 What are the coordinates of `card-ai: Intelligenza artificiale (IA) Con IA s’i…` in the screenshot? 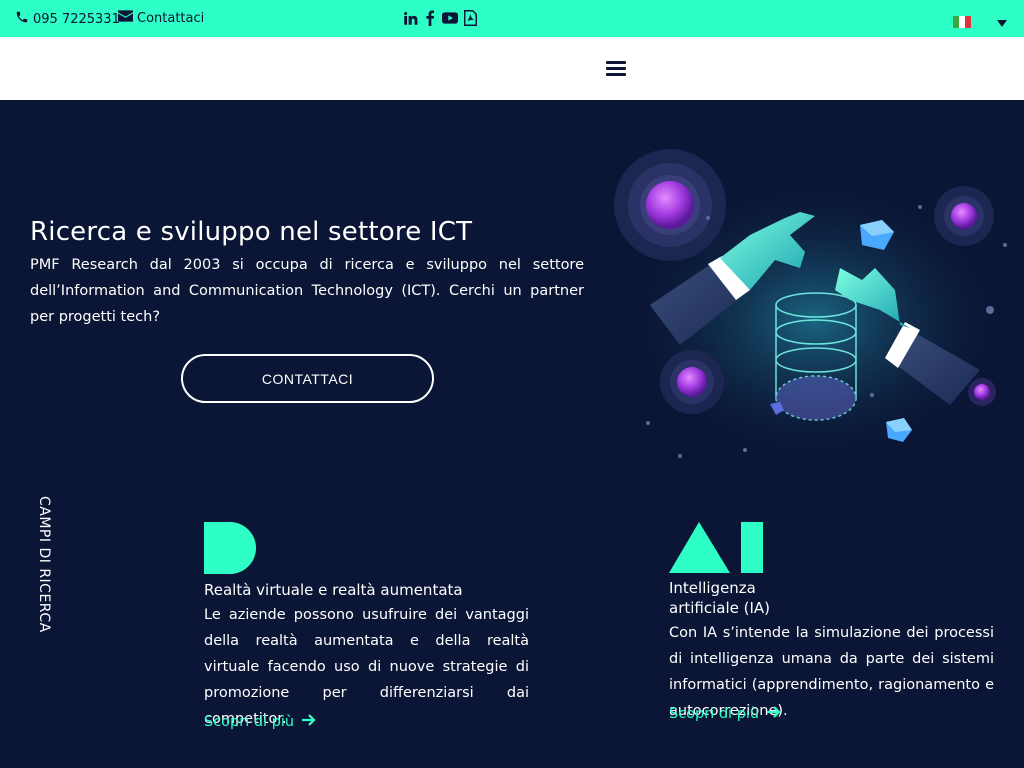 It's located at (831, 622).